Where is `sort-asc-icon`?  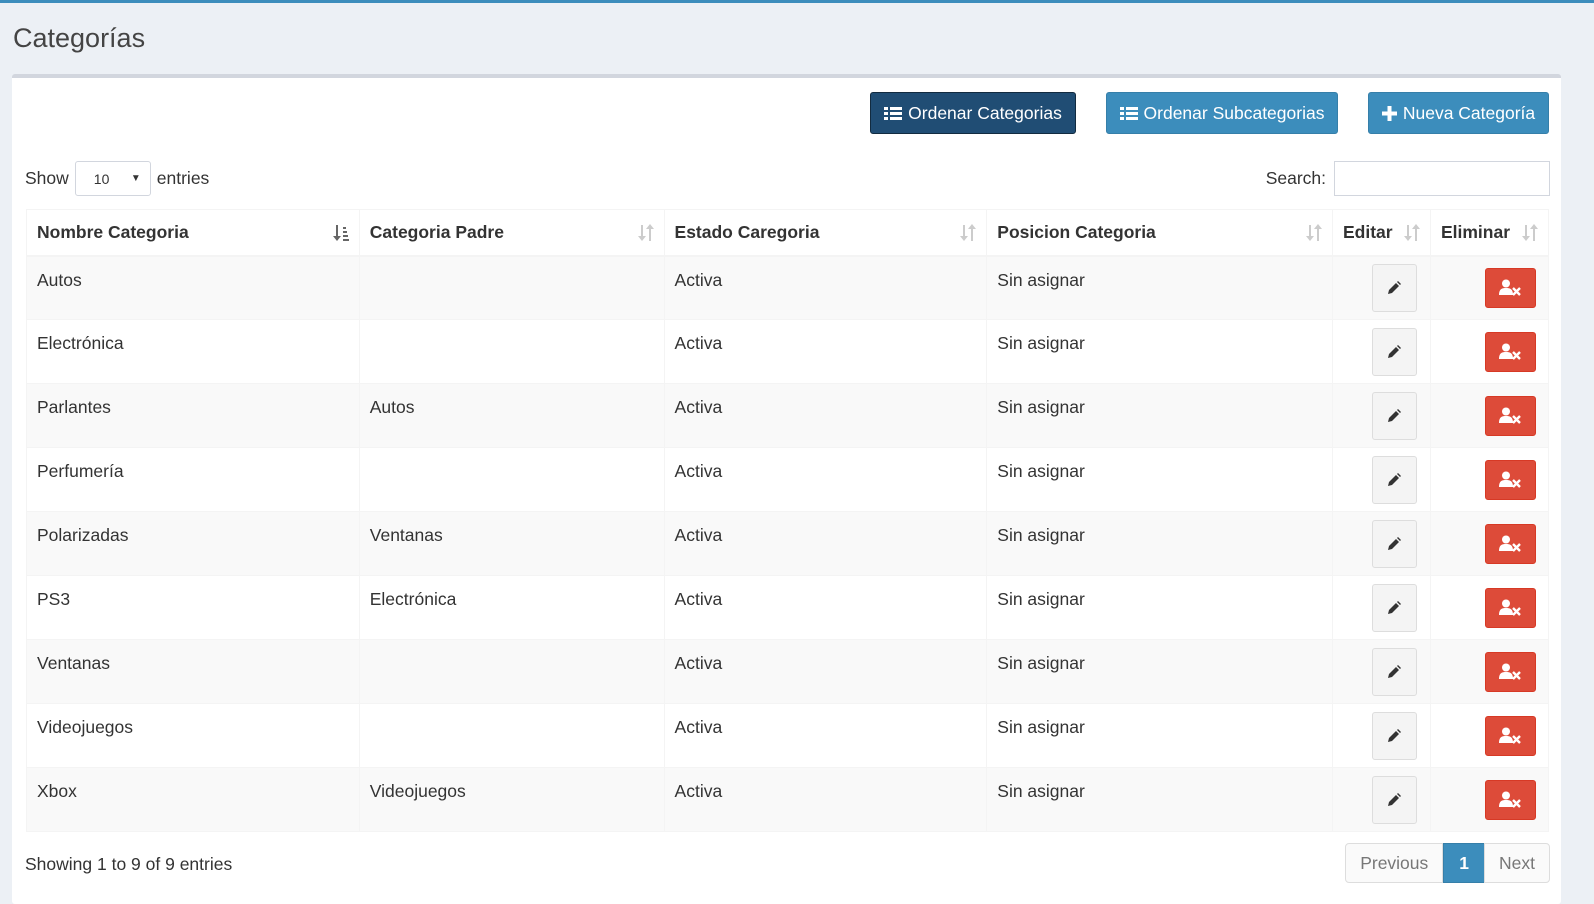 sort-asc-icon is located at coordinates (340, 233).